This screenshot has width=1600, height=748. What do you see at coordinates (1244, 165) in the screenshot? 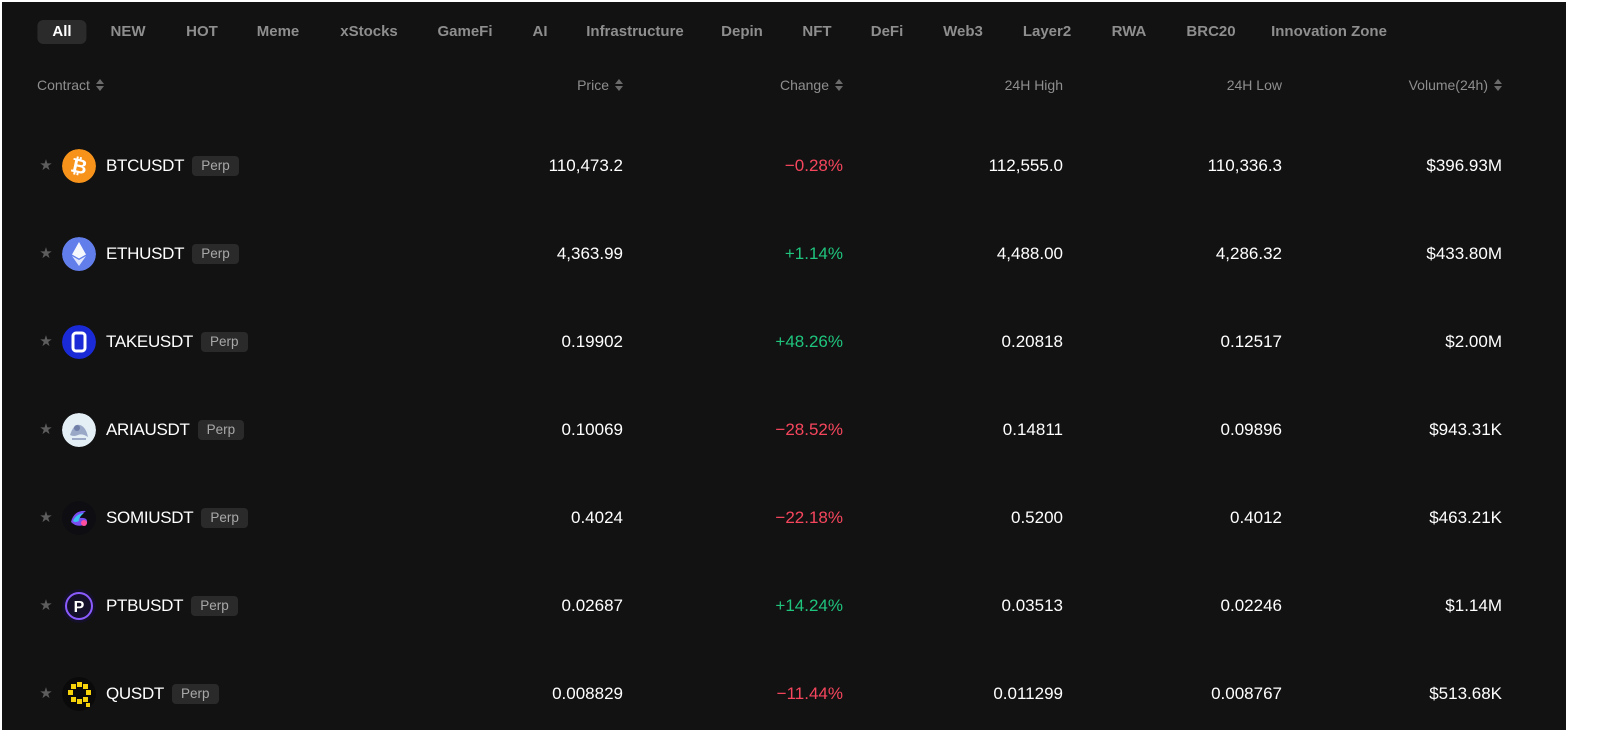
I see `low-cell: 110,336.3` at bounding box center [1244, 165].